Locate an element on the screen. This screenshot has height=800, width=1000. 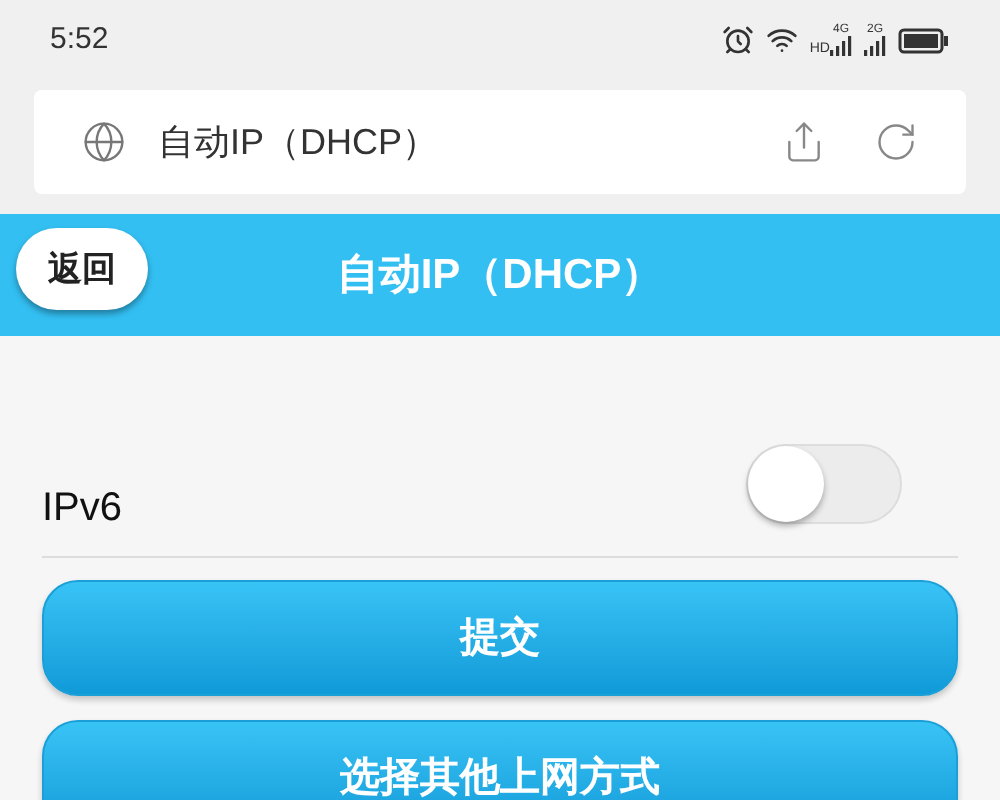
globe-icon is located at coordinates (104, 142).